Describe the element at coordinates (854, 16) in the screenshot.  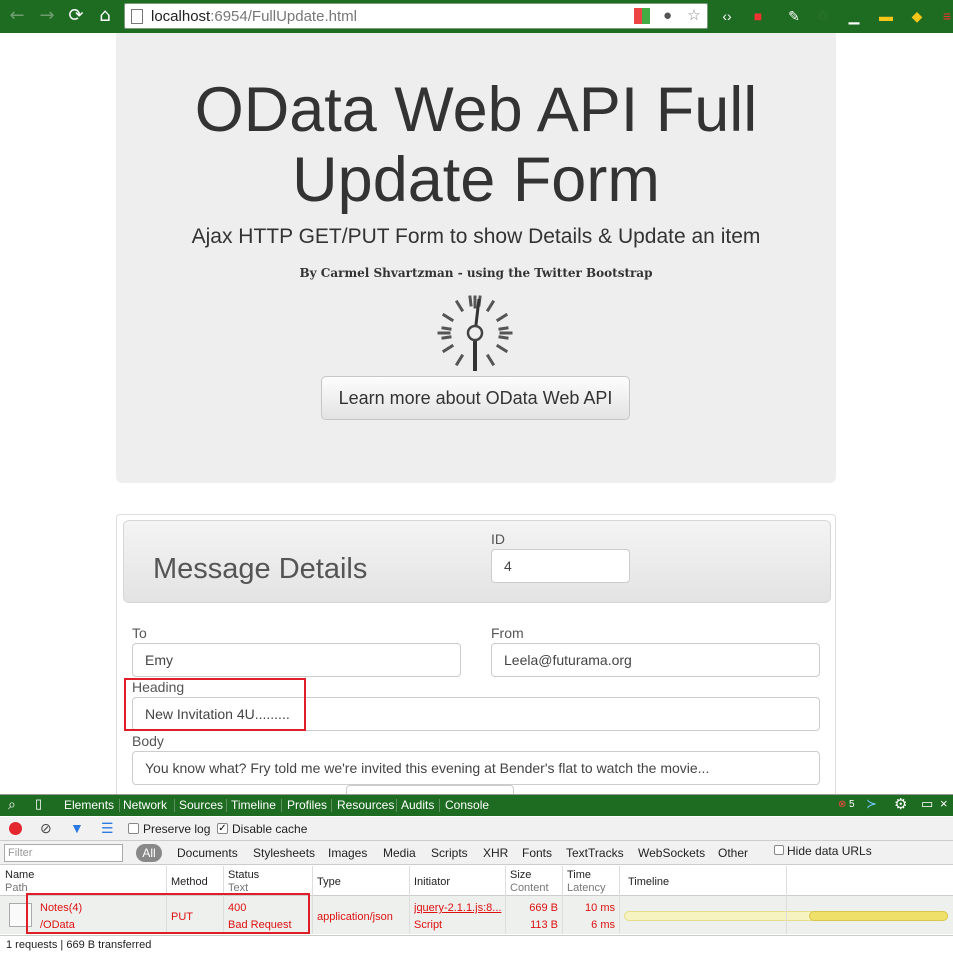
I see `scale-icon: ▁` at that location.